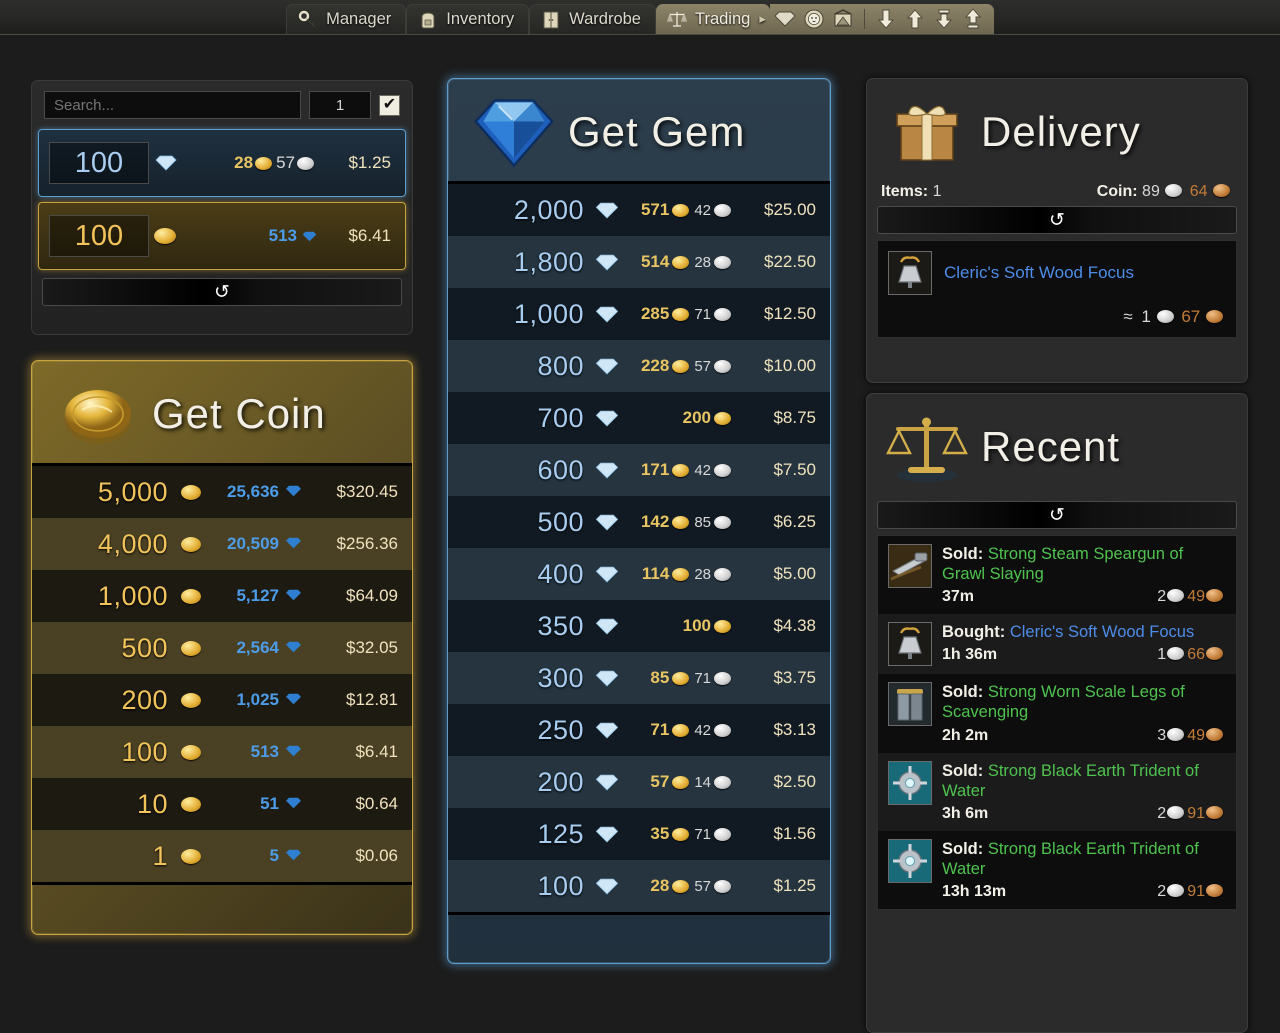 The image size is (1280, 1033). Describe the element at coordinates (222, 492) in the screenshot. I see `get-coin-row: 5,000 25,636 $320.45` at that location.